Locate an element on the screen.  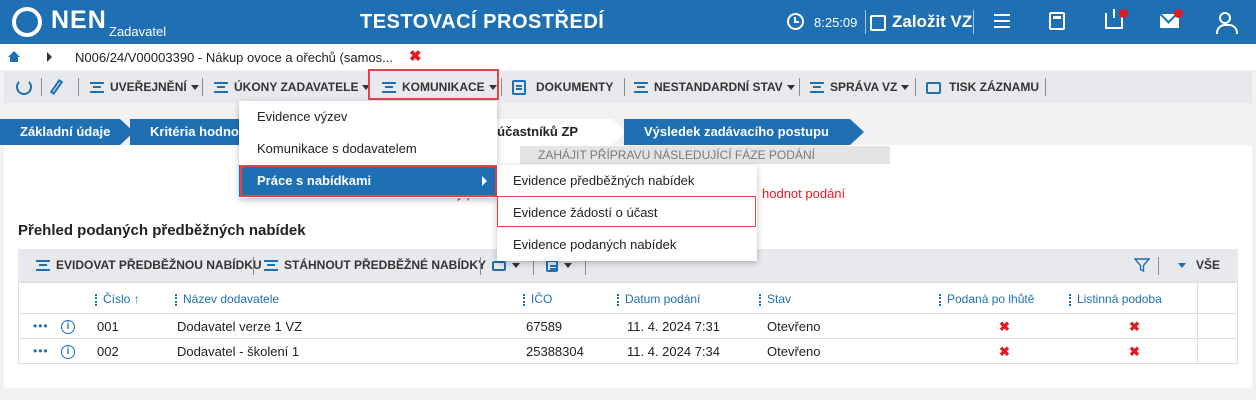
cell-ico: 25388304 is located at coordinates (555, 351).